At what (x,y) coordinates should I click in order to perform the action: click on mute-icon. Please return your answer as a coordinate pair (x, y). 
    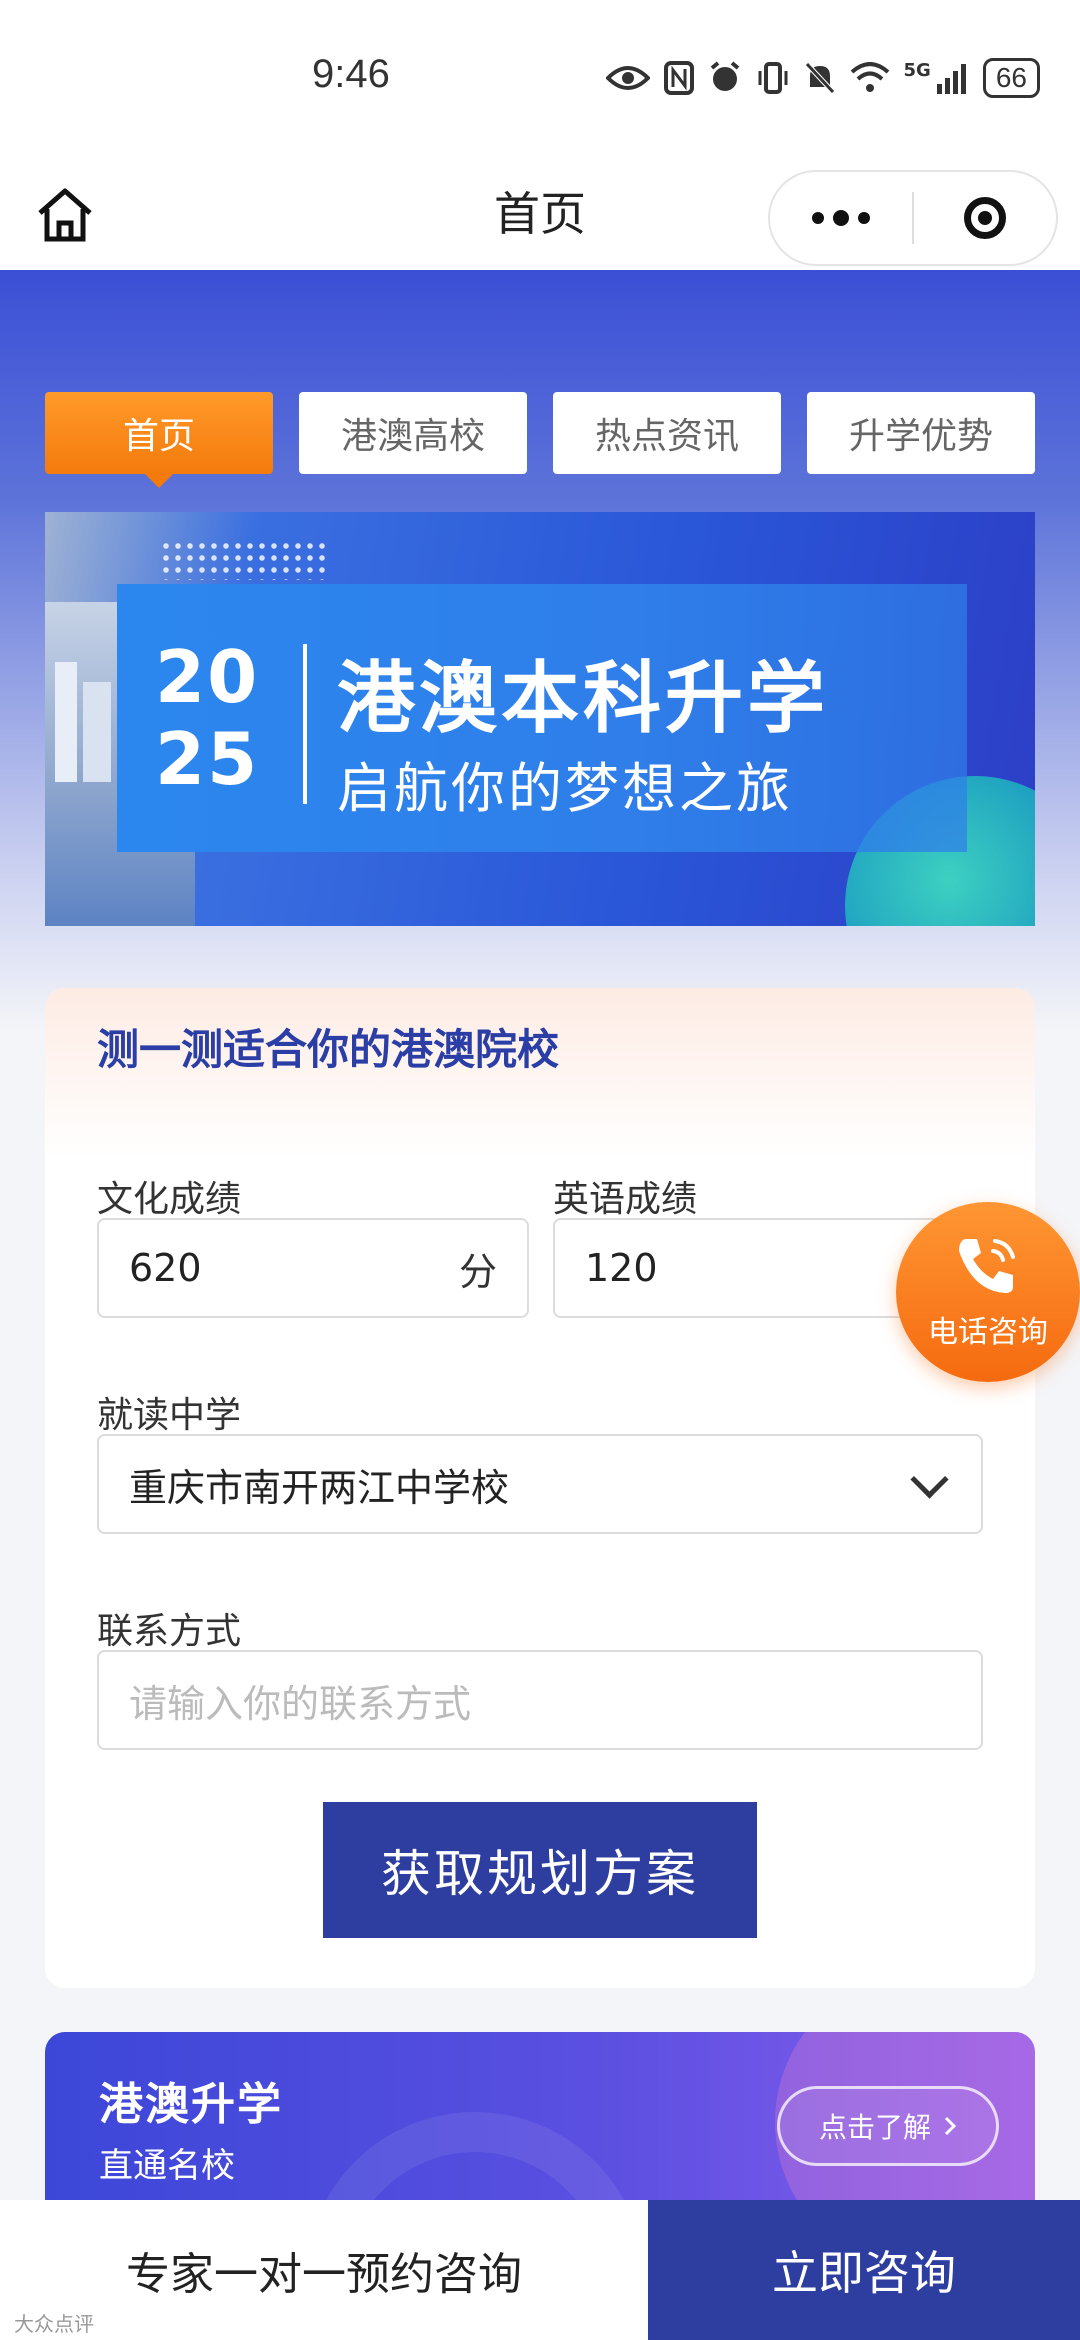
    Looking at the image, I should click on (819, 78).